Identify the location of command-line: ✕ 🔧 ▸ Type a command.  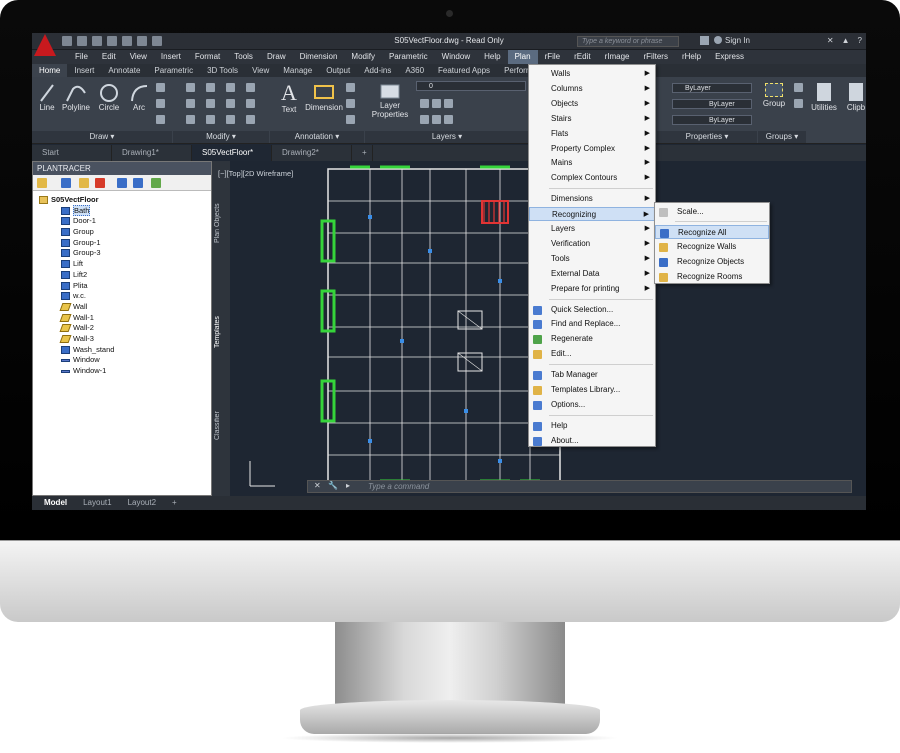
(579, 486).